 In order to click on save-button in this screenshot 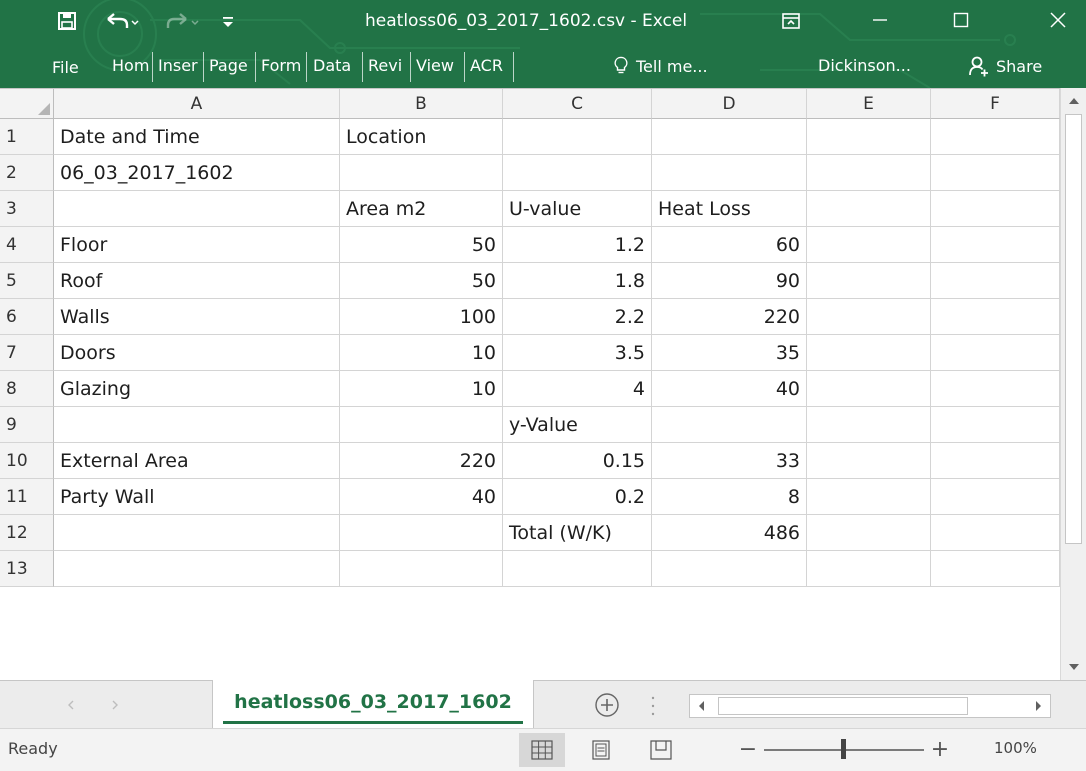, I will do `click(67, 21)`.